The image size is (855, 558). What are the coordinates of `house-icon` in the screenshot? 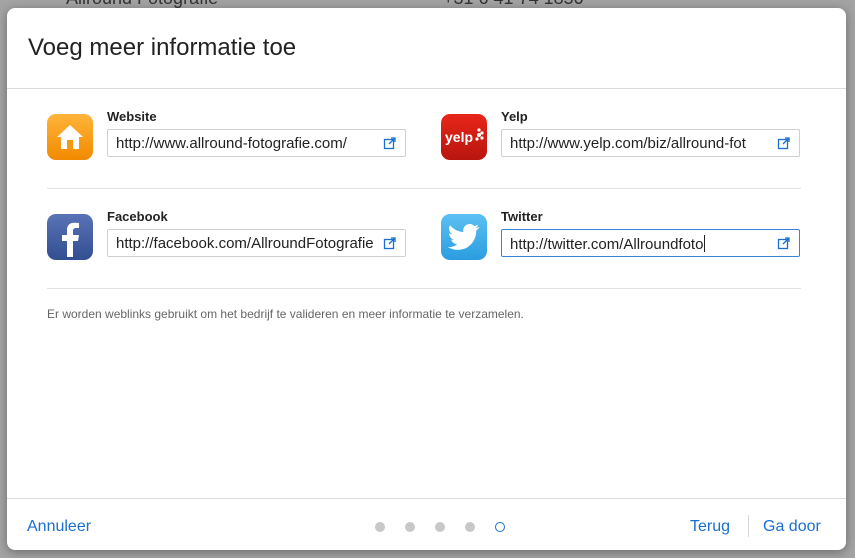 It's located at (70, 137).